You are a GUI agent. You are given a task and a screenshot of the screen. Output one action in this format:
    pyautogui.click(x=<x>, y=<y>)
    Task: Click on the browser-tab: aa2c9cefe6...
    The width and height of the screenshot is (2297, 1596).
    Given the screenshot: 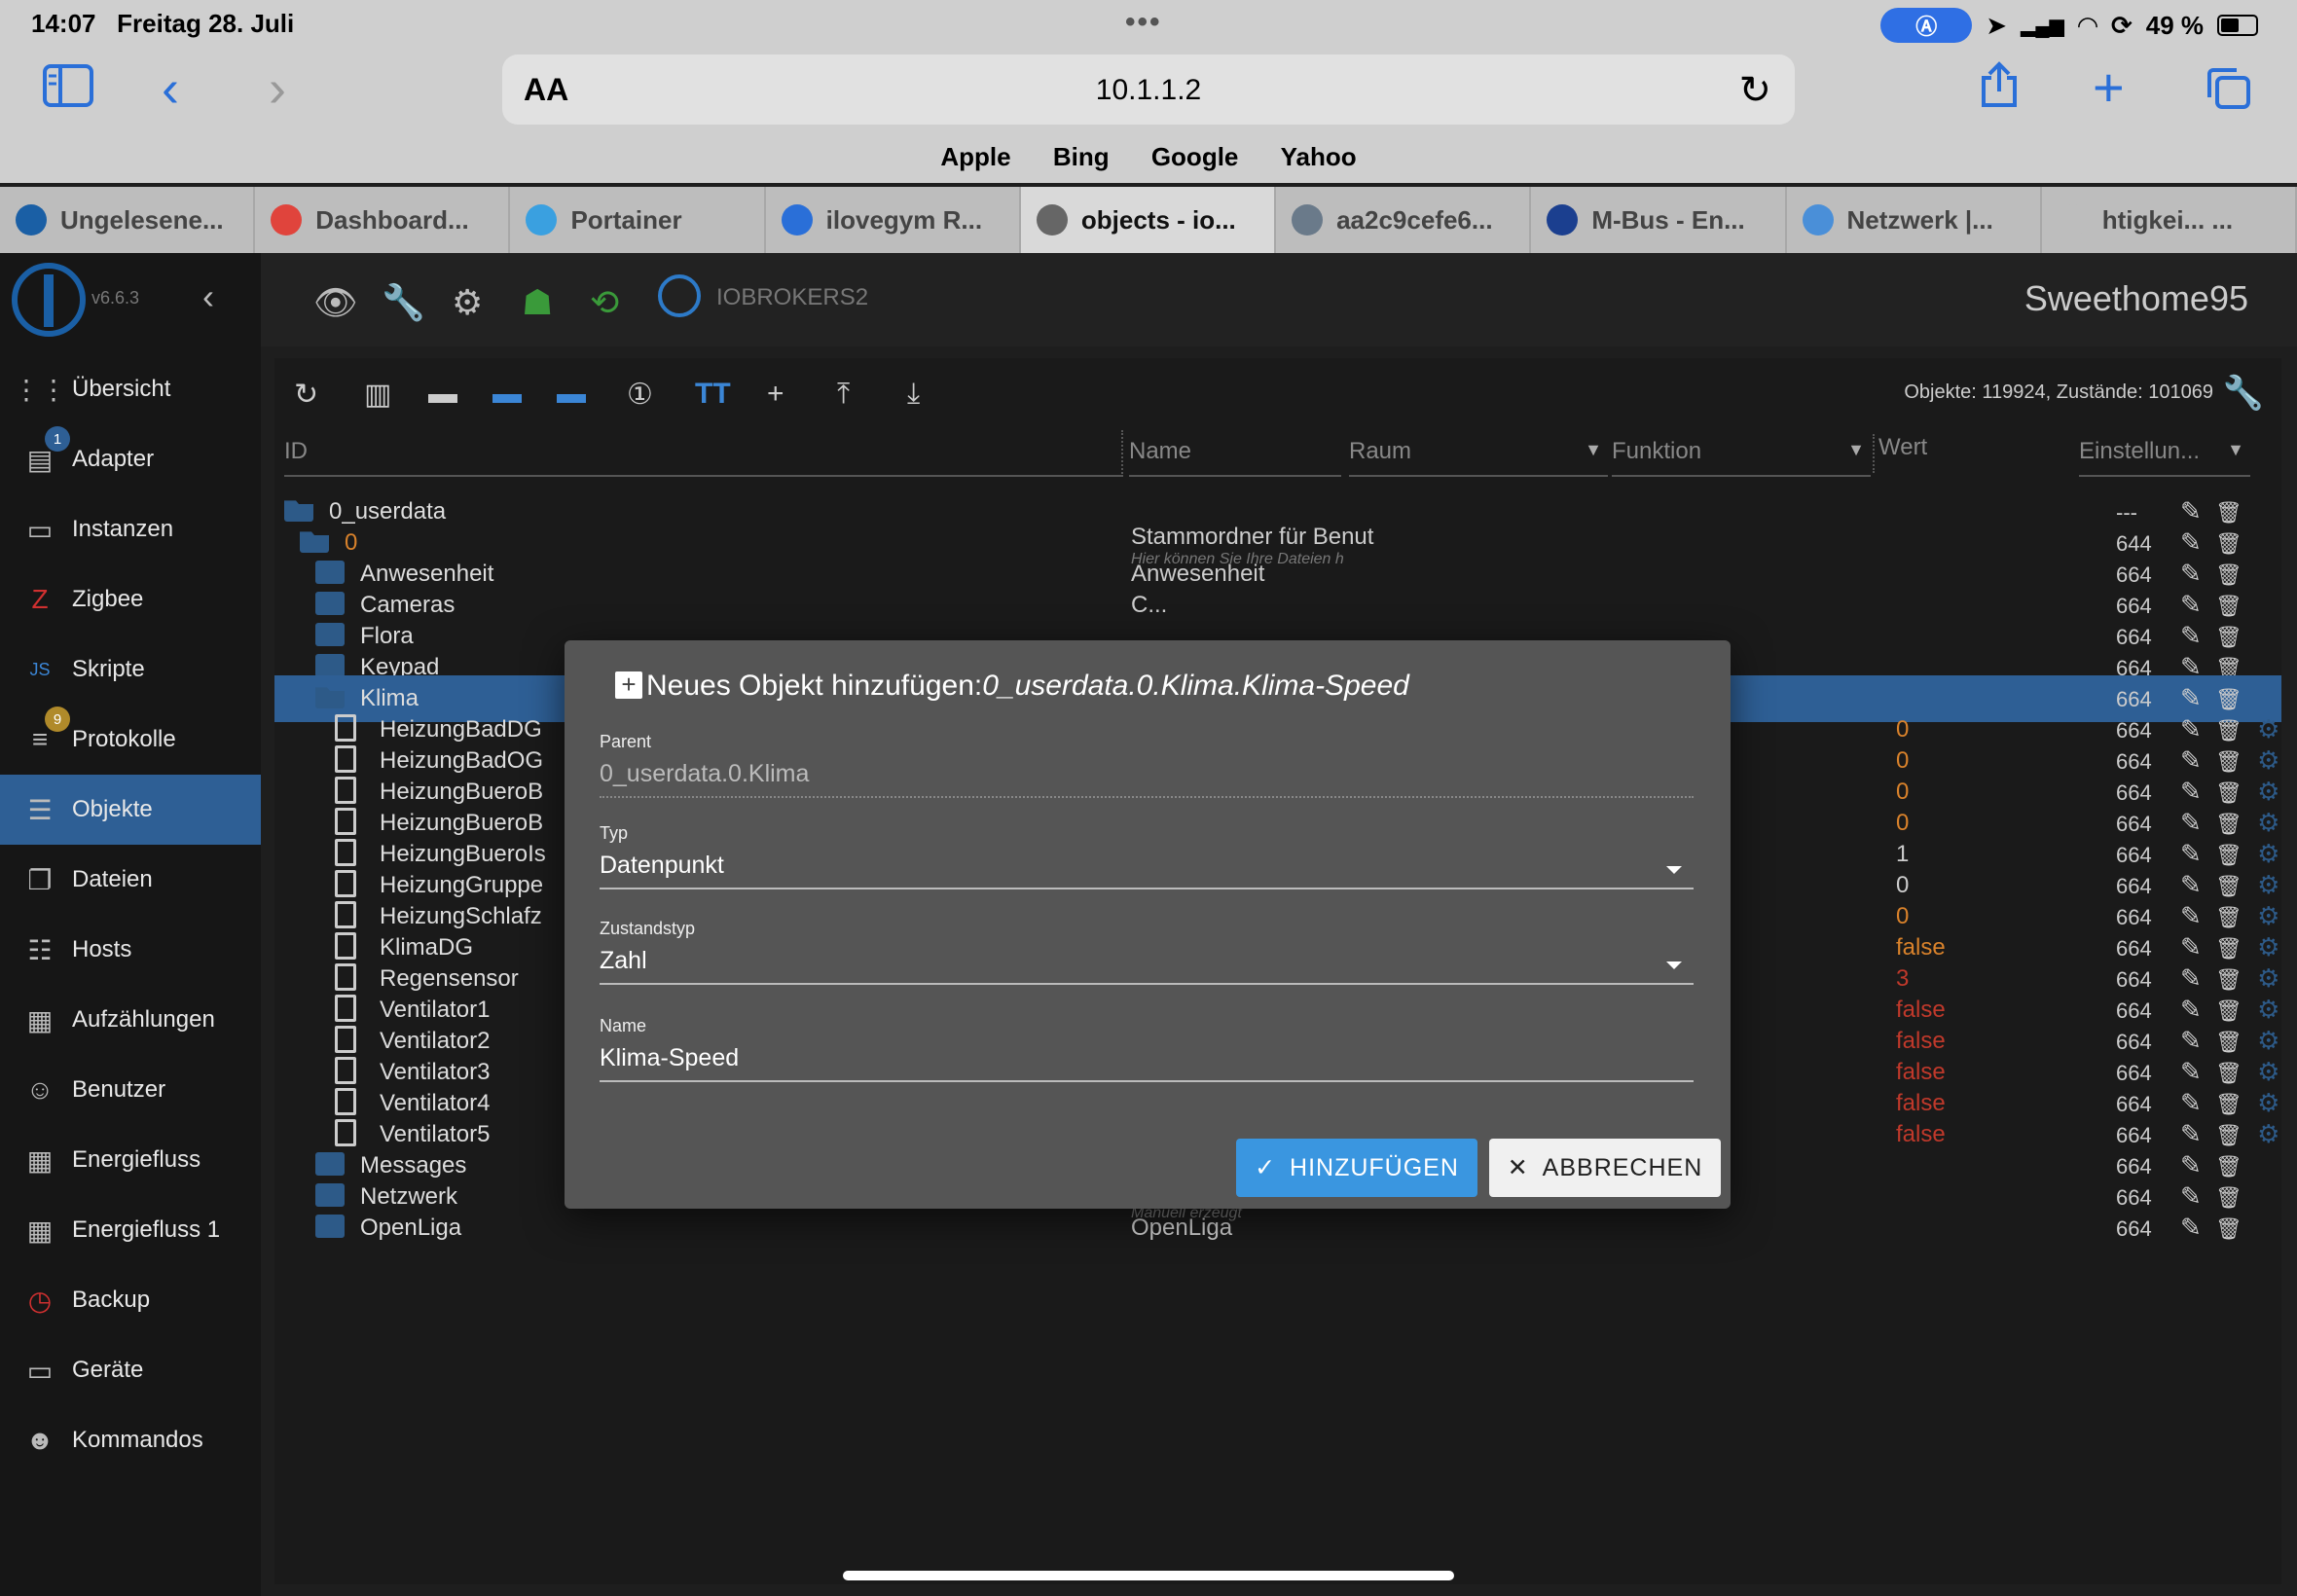 What is the action you would take?
    pyautogui.click(x=1404, y=220)
    